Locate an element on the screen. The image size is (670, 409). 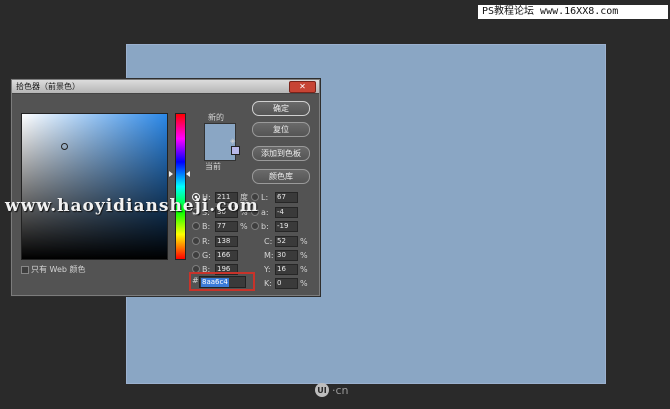
cyan-input: 52 is located at coordinates (286, 241).